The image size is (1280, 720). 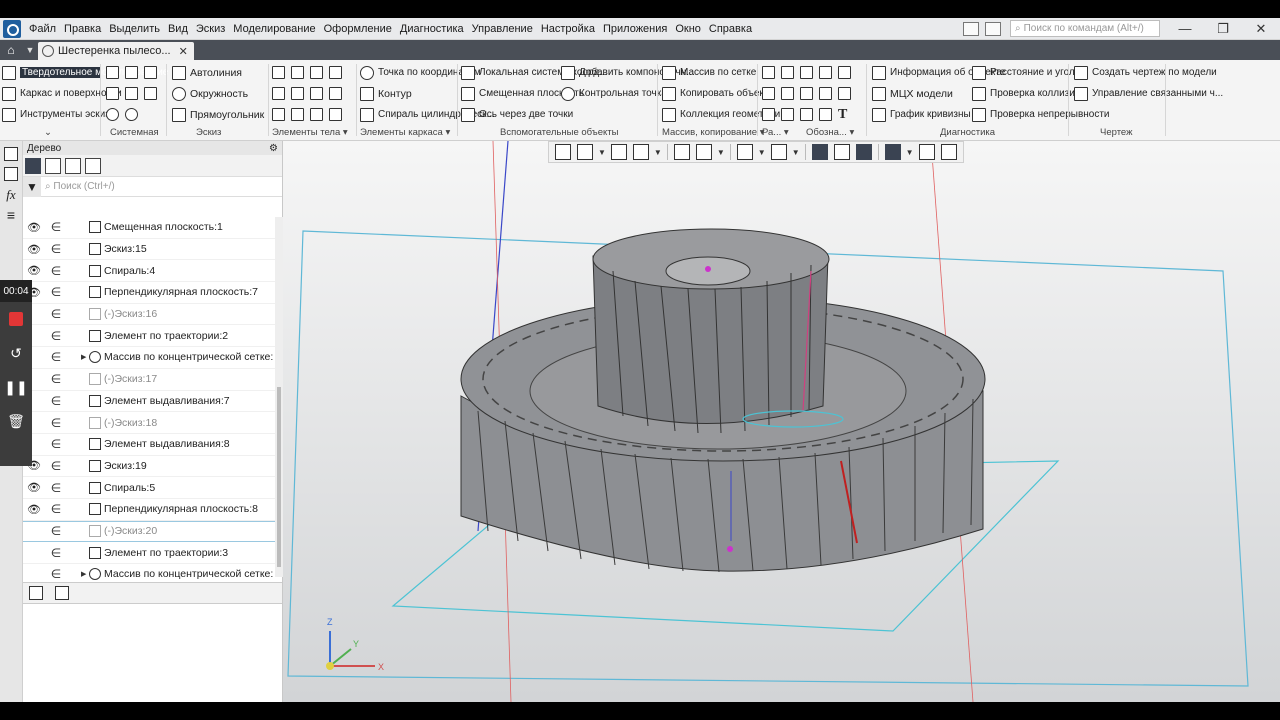 I want to click on pause-button: ❚❚, so click(x=16, y=387).